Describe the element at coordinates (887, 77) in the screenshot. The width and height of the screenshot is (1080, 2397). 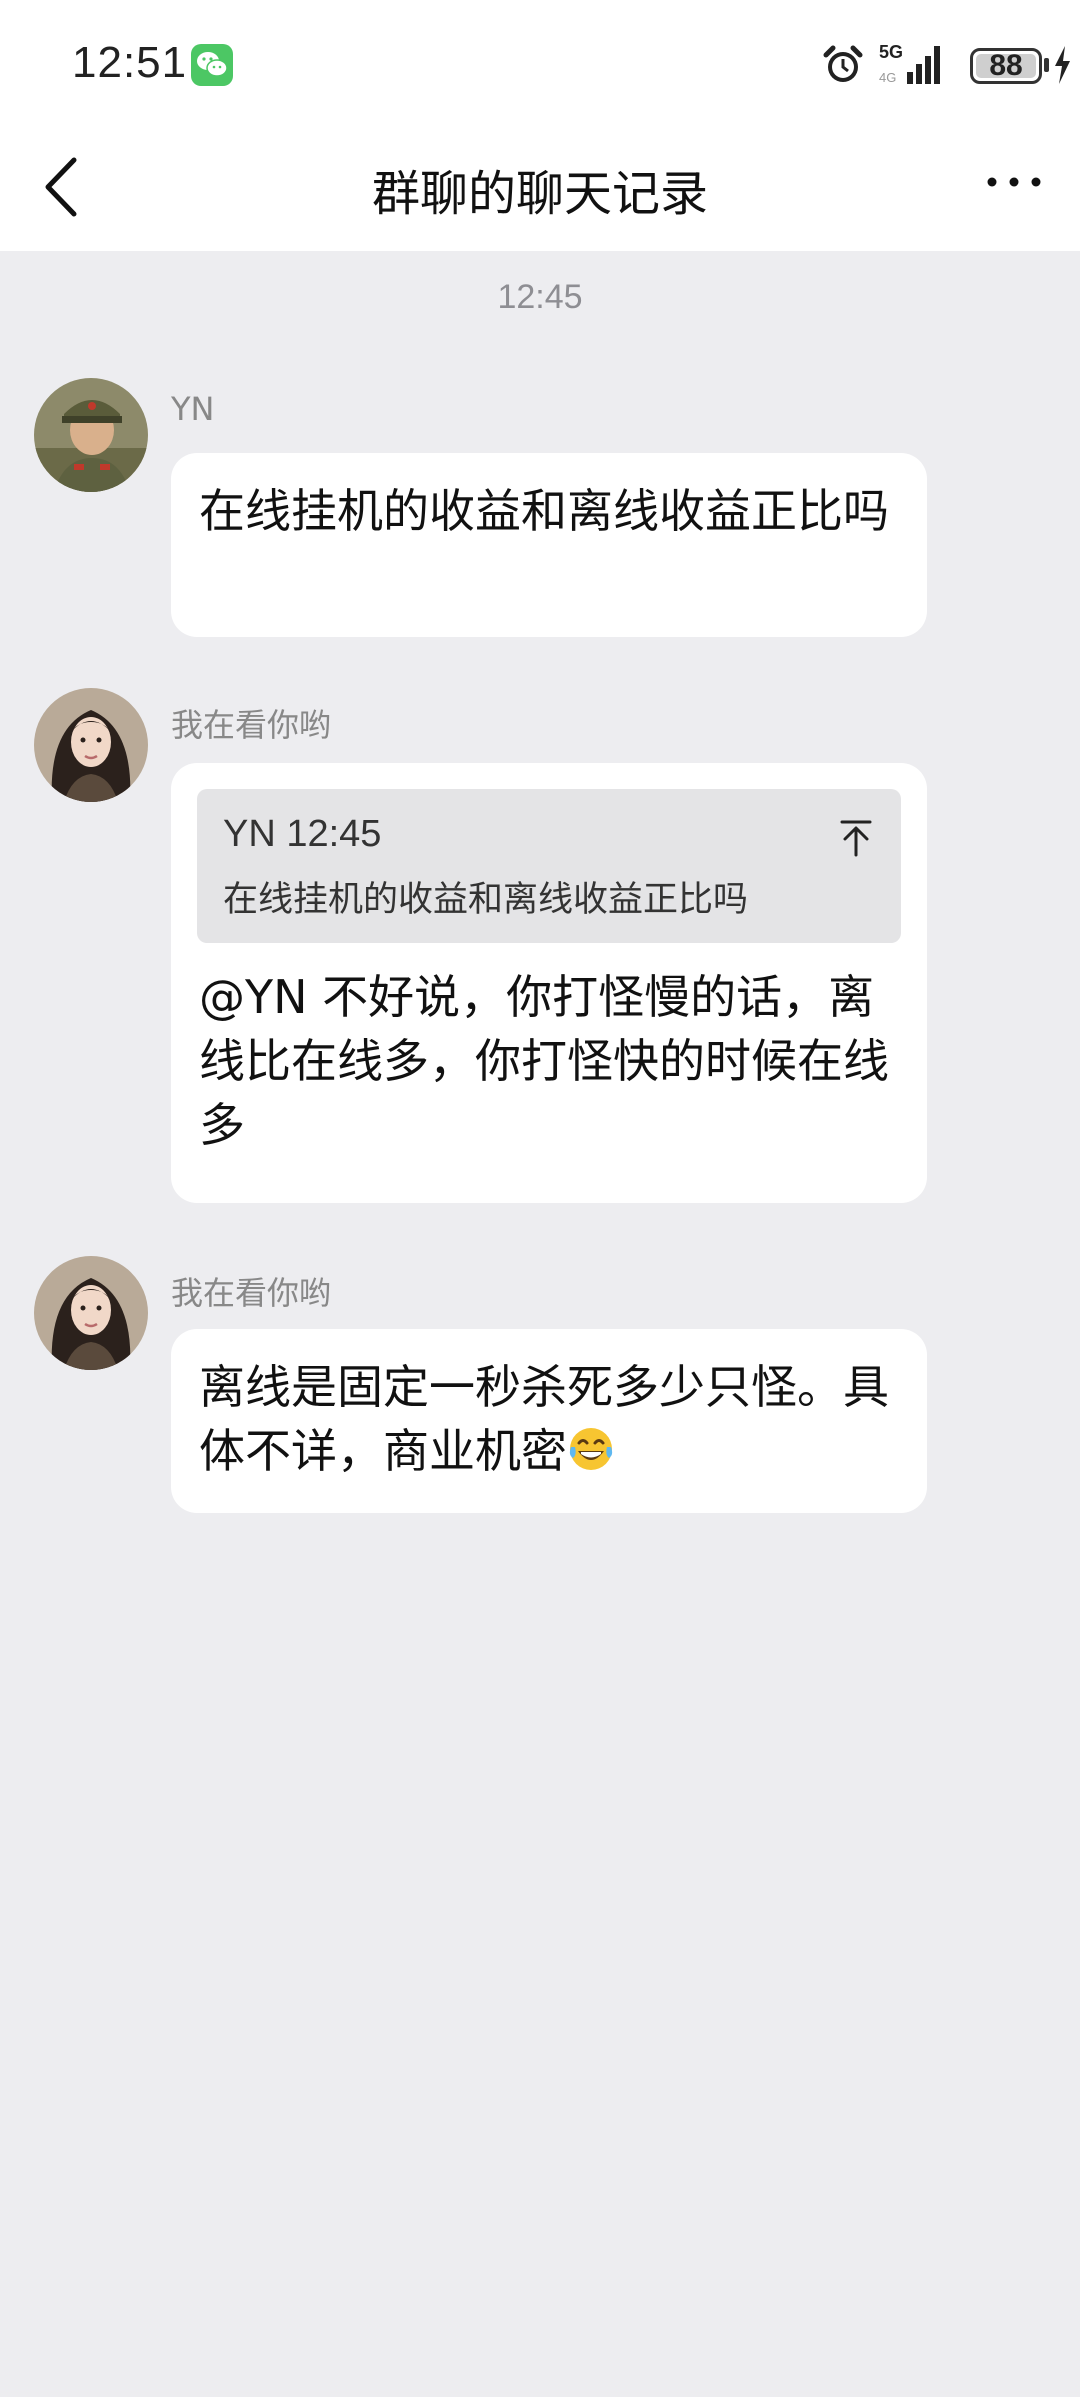
I see `svg-text: 4G` at that location.